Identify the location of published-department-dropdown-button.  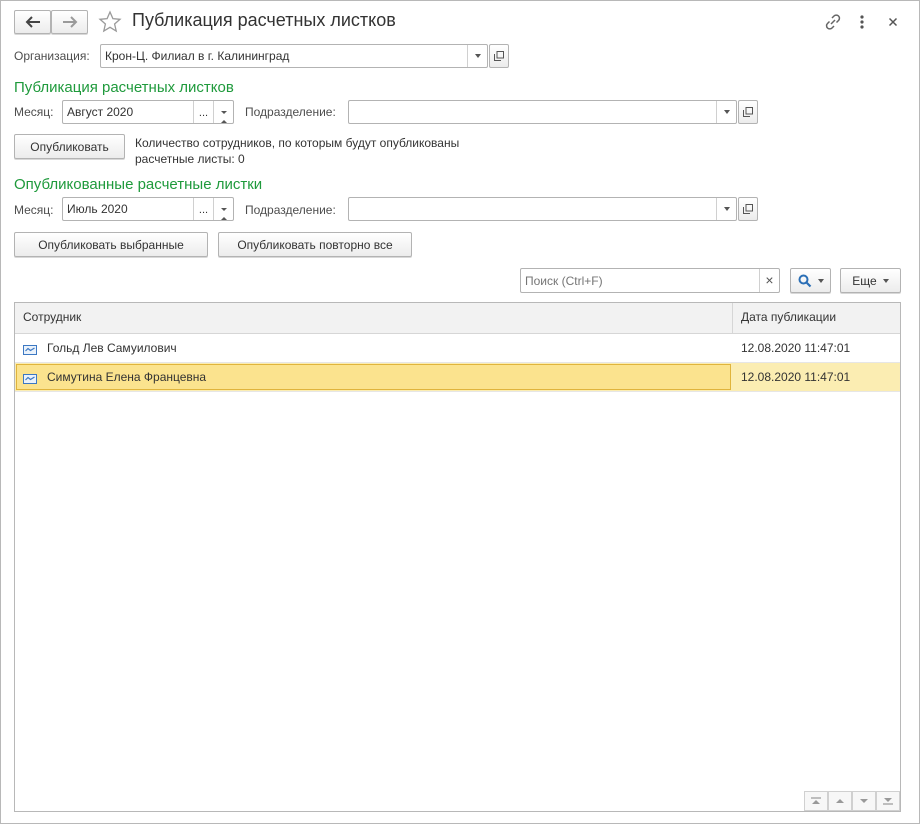
(726, 209).